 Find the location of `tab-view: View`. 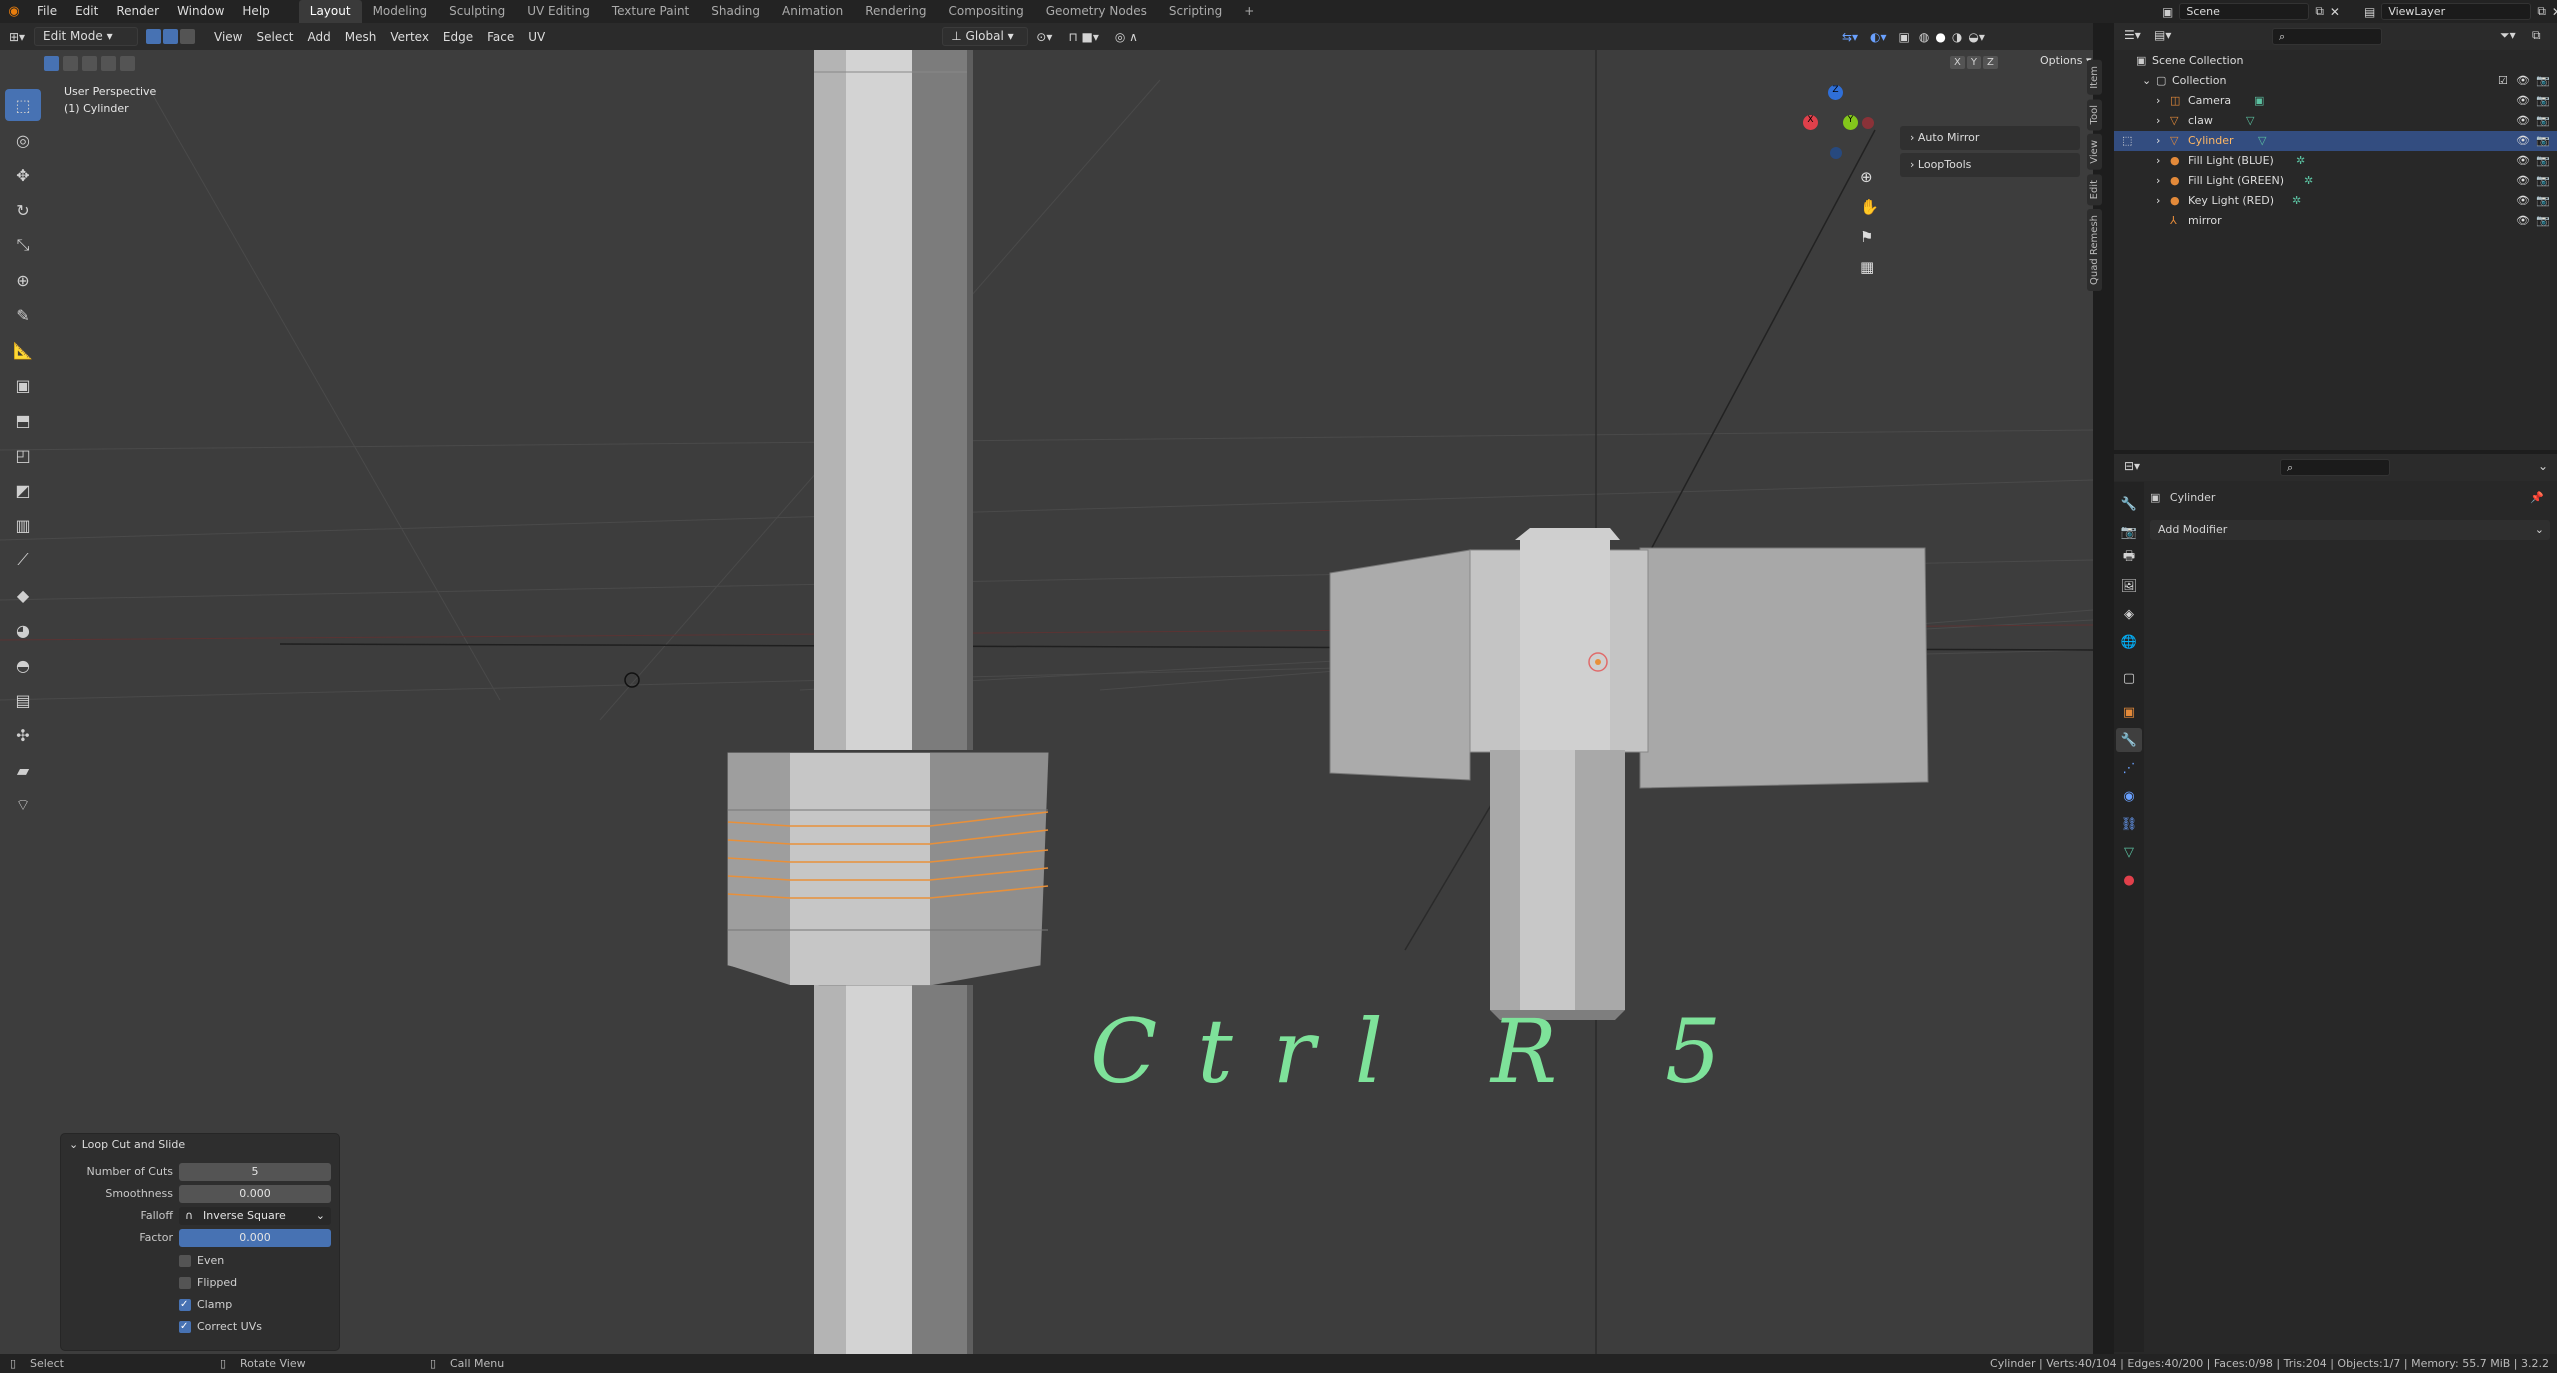

tab-view: View is located at coordinates (2094, 152).